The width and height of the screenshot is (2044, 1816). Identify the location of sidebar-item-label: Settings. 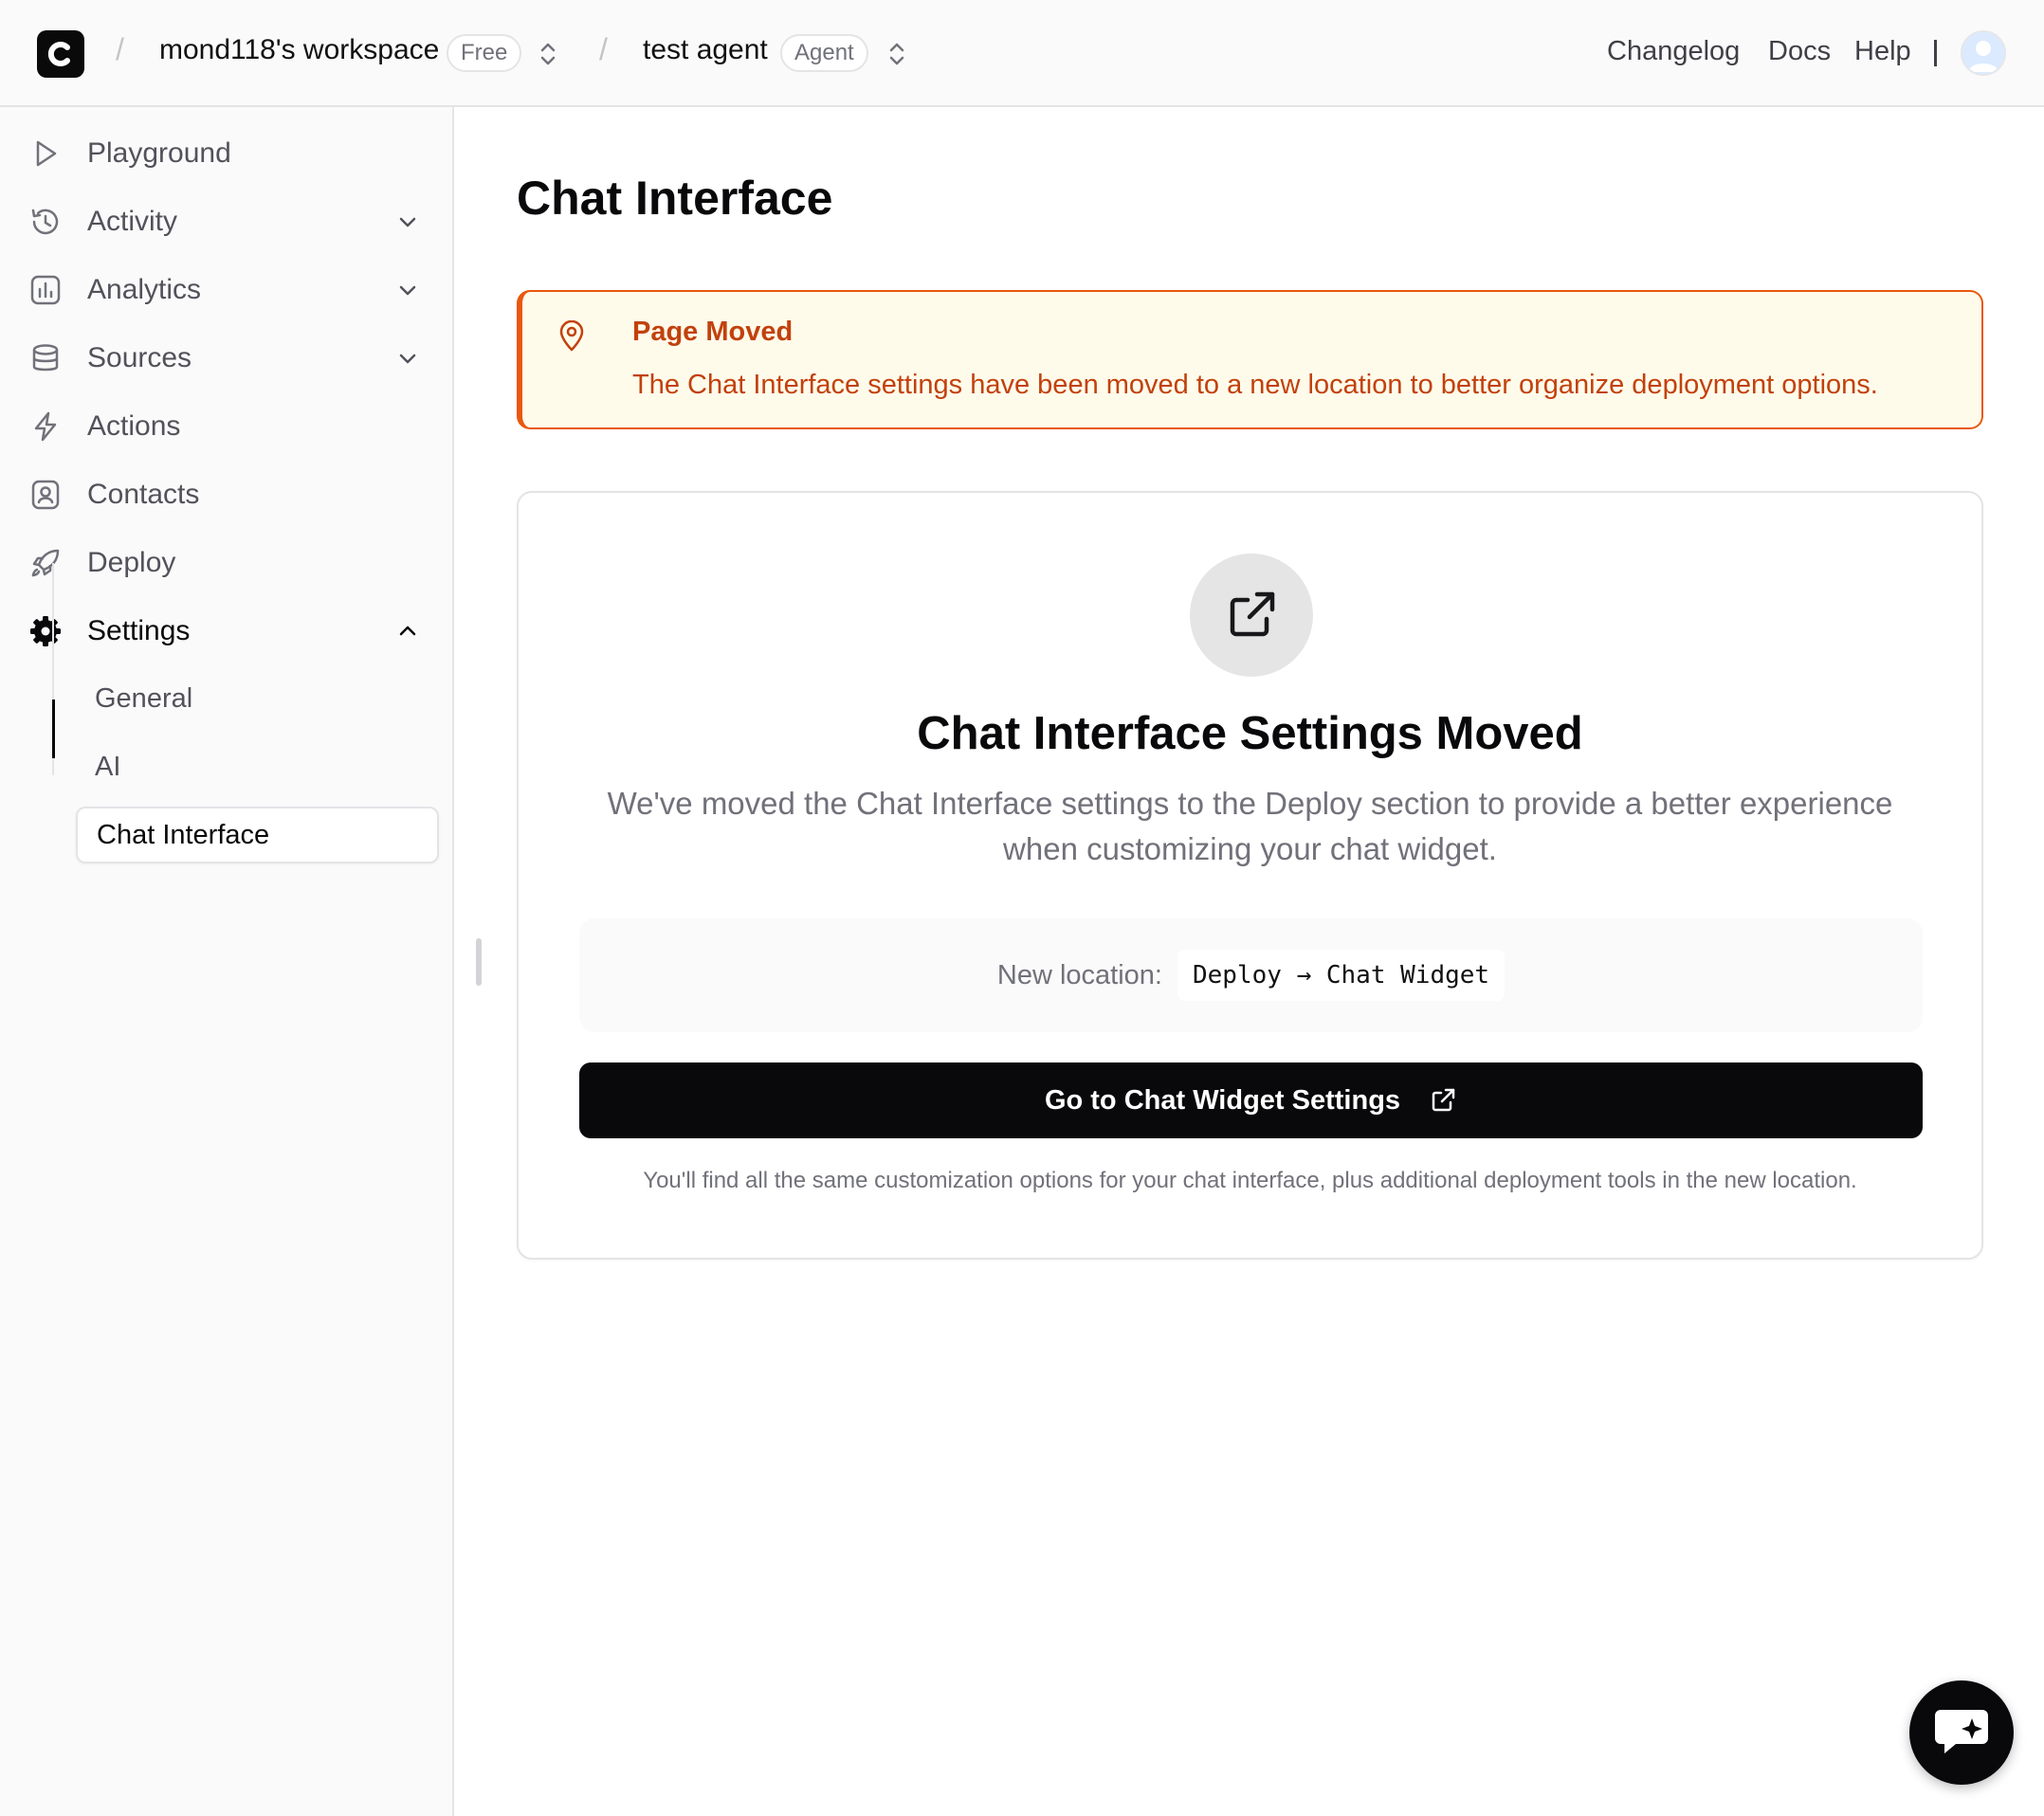
(139, 630).